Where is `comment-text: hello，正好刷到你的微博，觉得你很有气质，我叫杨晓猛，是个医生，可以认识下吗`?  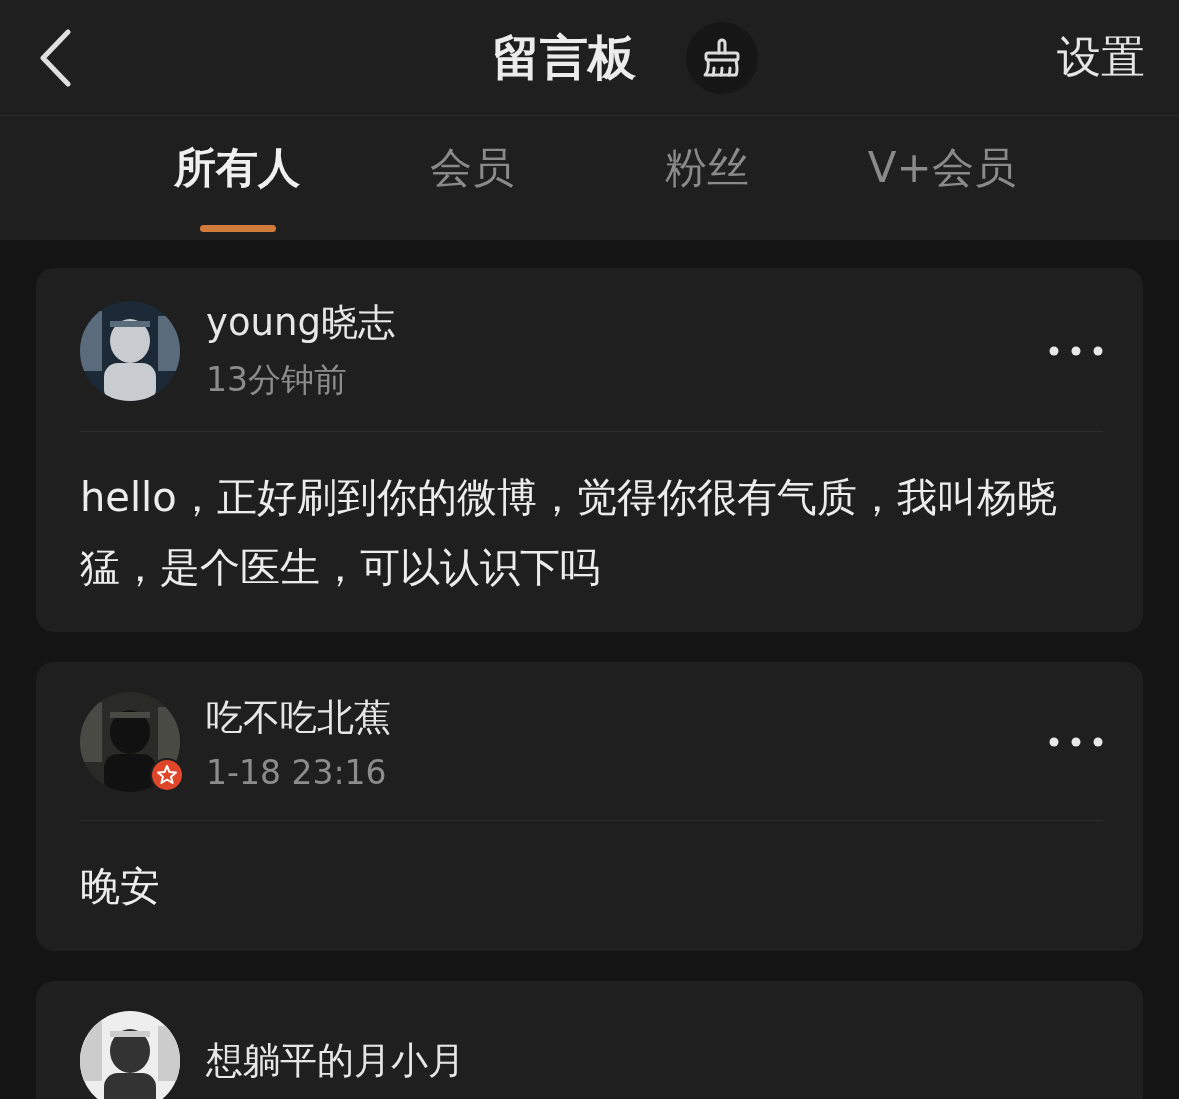
comment-text: hello，正好刷到你的微博，觉得你很有气质，我叫杨晓猛，是个医生，可以认识下吗 is located at coordinates (569, 532).